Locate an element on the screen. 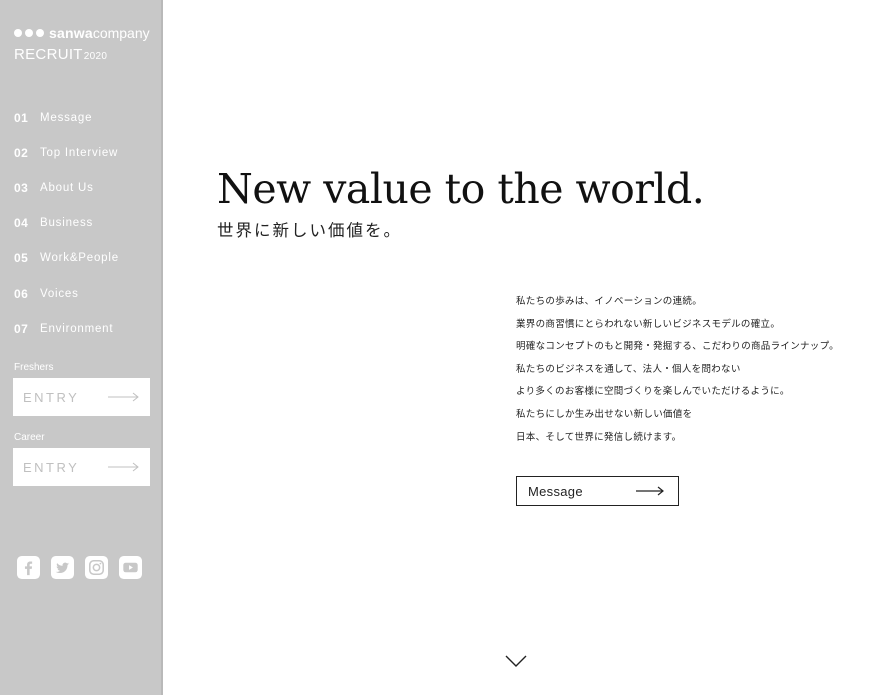 The image size is (869, 695). nav-item-message: 01 Message is located at coordinates (66, 117).